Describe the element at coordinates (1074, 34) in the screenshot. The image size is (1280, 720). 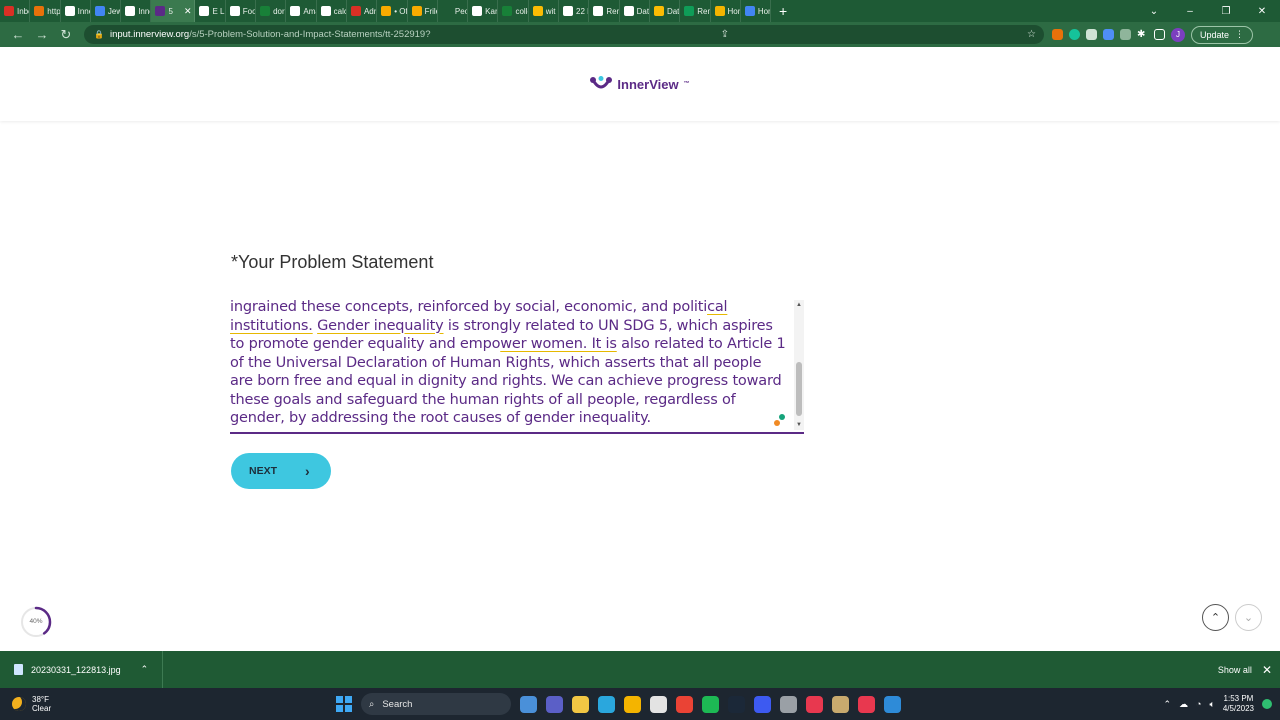
I see `grammarly-extension-icon` at that location.